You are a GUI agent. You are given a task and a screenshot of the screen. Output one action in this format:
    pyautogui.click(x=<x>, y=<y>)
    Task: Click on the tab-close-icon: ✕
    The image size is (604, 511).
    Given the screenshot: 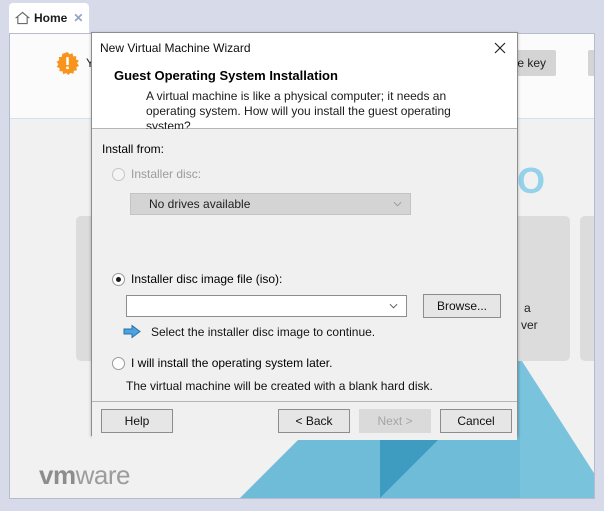 What is the action you would take?
    pyautogui.click(x=78, y=18)
    